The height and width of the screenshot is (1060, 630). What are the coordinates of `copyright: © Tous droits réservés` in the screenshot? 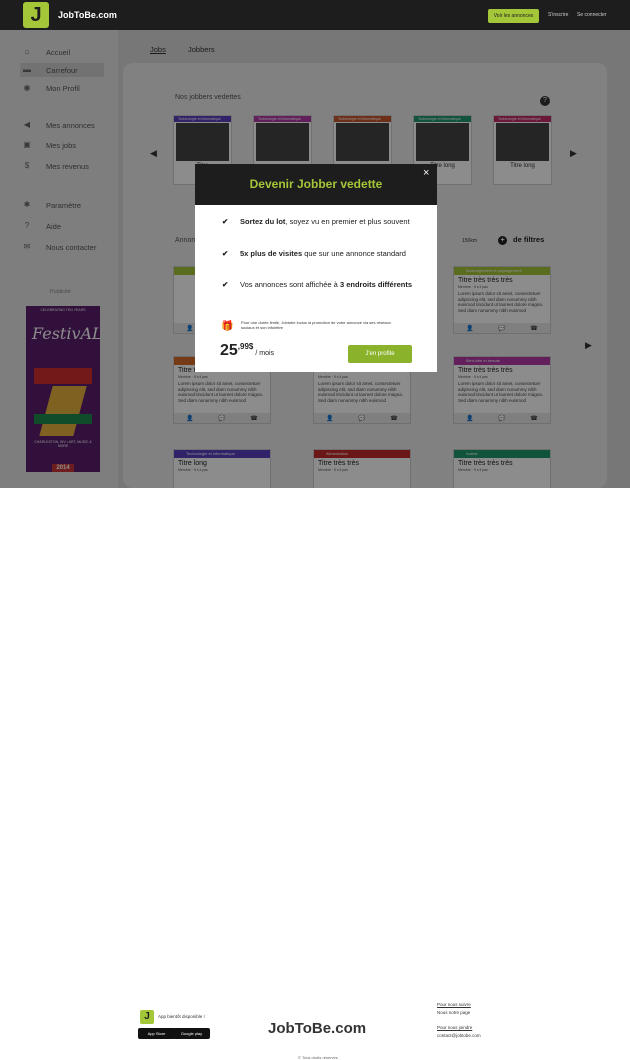 It's located at (318, 1057).